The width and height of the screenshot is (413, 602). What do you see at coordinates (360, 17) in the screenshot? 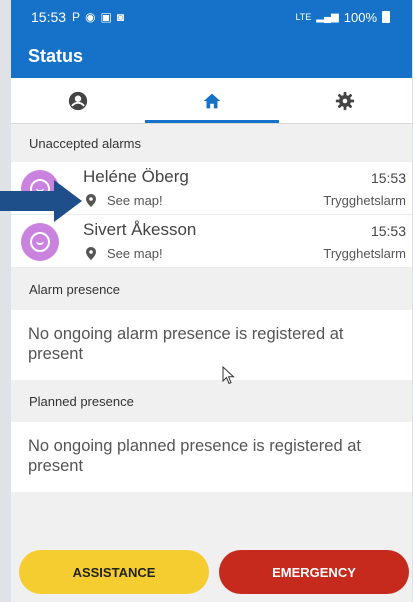
I see `battery-level: 100%` at bounding box center [360, 17].